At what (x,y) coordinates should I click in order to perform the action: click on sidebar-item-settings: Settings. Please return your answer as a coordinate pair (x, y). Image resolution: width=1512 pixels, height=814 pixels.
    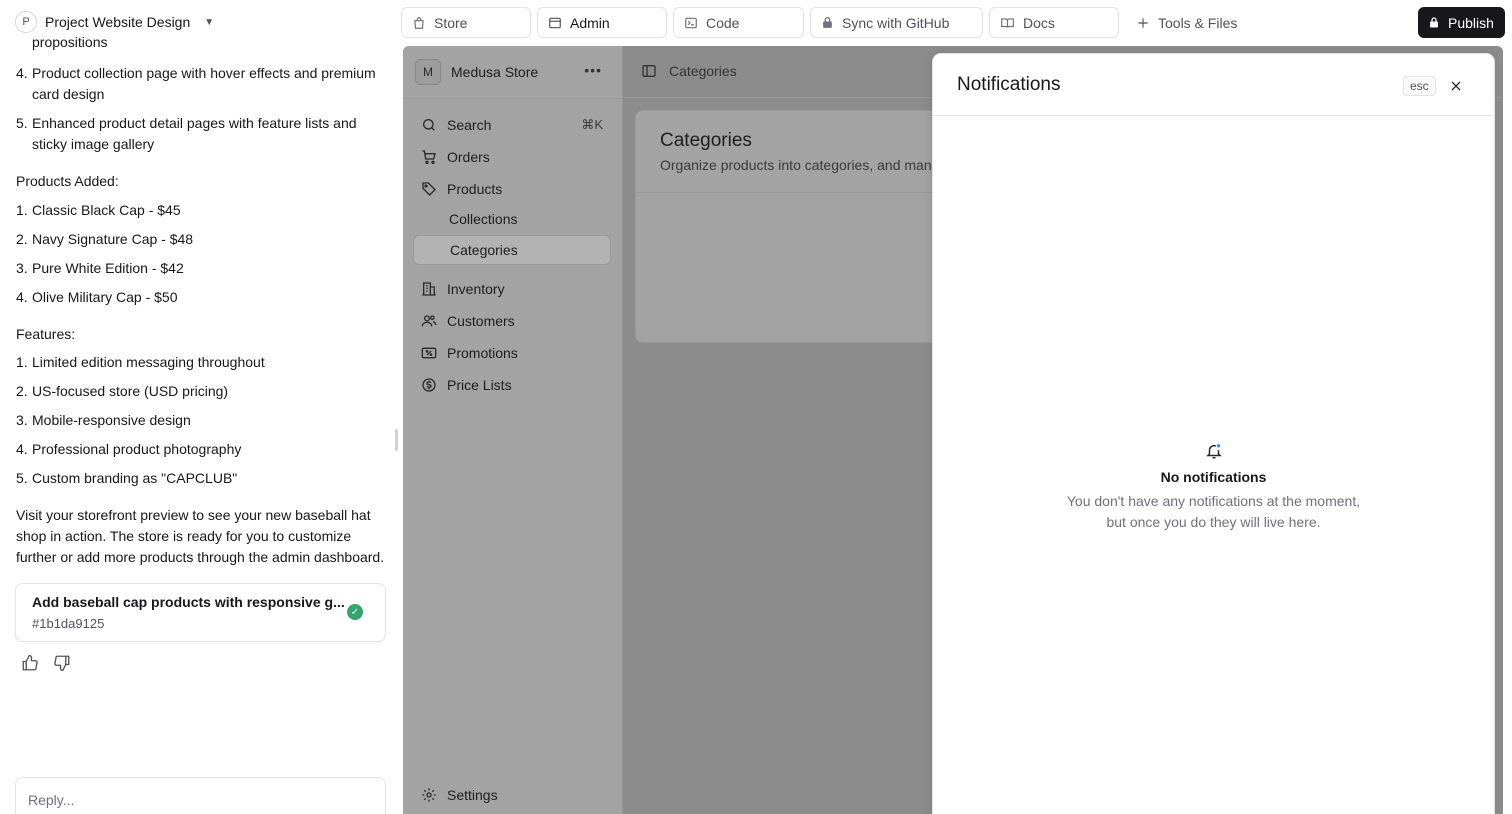
    Looking at the image, I should click on (512, 795).